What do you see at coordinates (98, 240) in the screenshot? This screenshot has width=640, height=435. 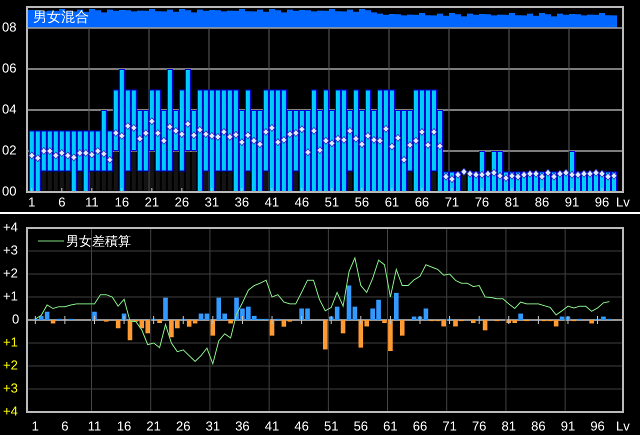 I see `legend-label: 男女差積算` at bounding box center [98, 240].